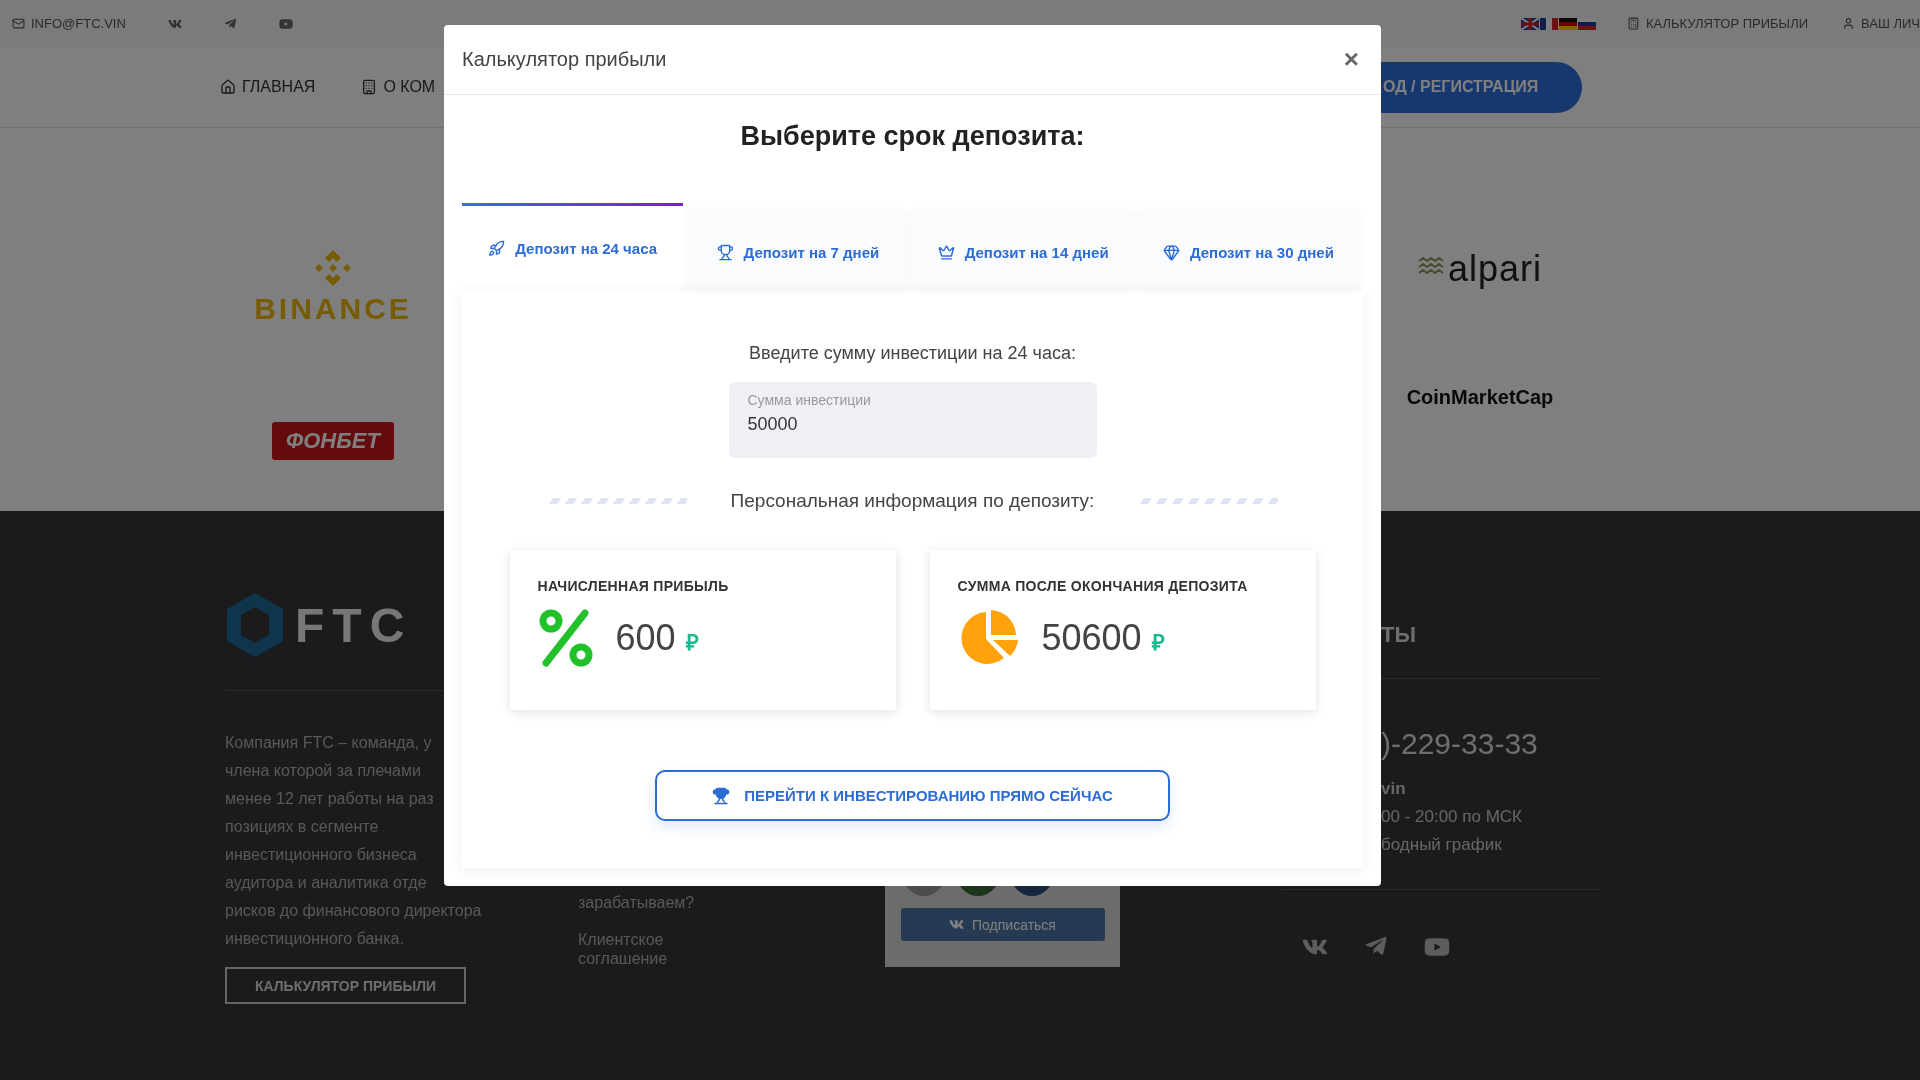 This screenshot has height=1080, width=1920. I want to click on vk-icon, so click(957, 924).